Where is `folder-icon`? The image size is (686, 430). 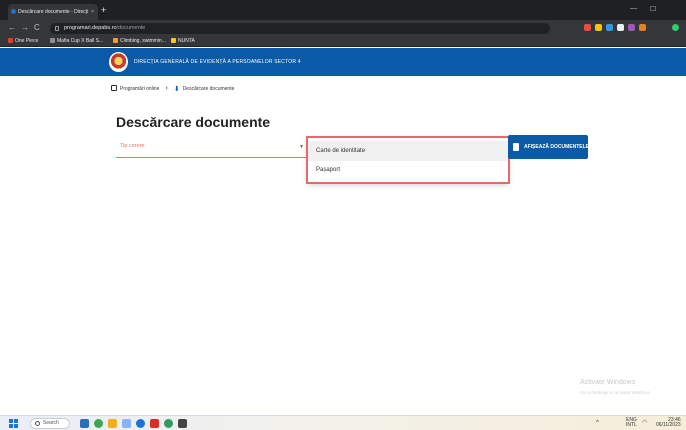 folder-icon is located at coordinates (173, 40).